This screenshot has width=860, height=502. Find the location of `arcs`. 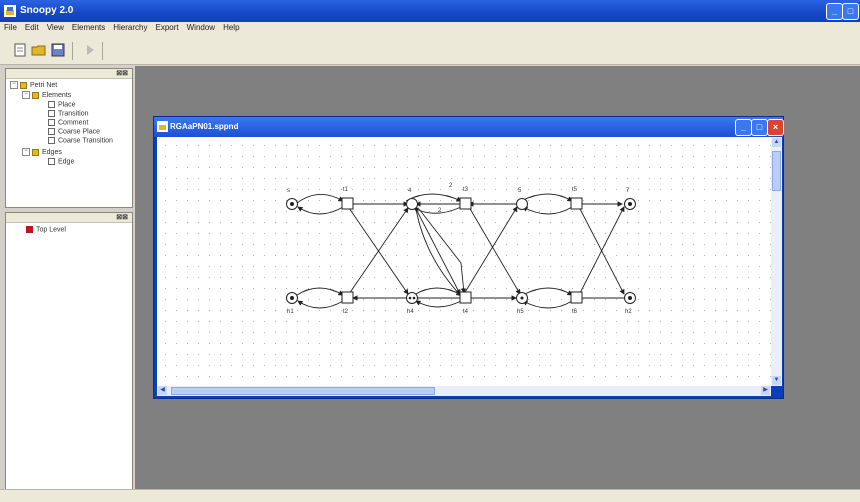

arcs is located at coordinates (460, 251).